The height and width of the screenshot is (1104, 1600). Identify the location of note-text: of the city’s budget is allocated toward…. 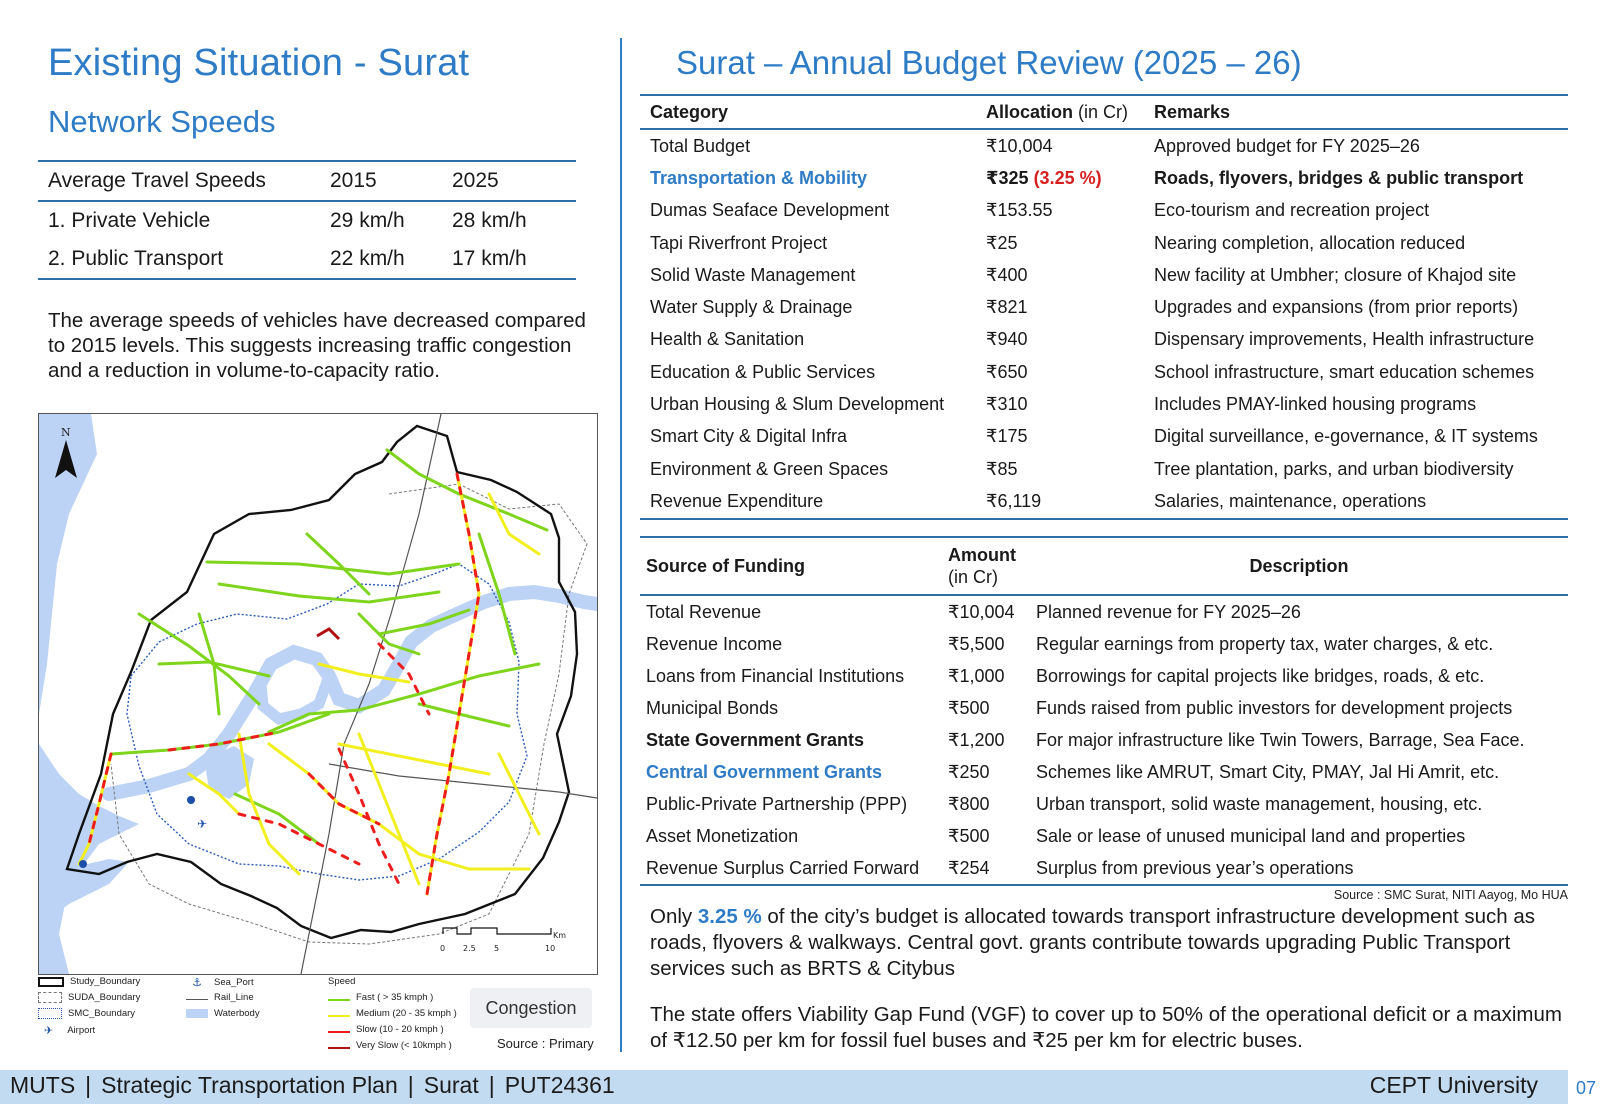
(1093, 942).